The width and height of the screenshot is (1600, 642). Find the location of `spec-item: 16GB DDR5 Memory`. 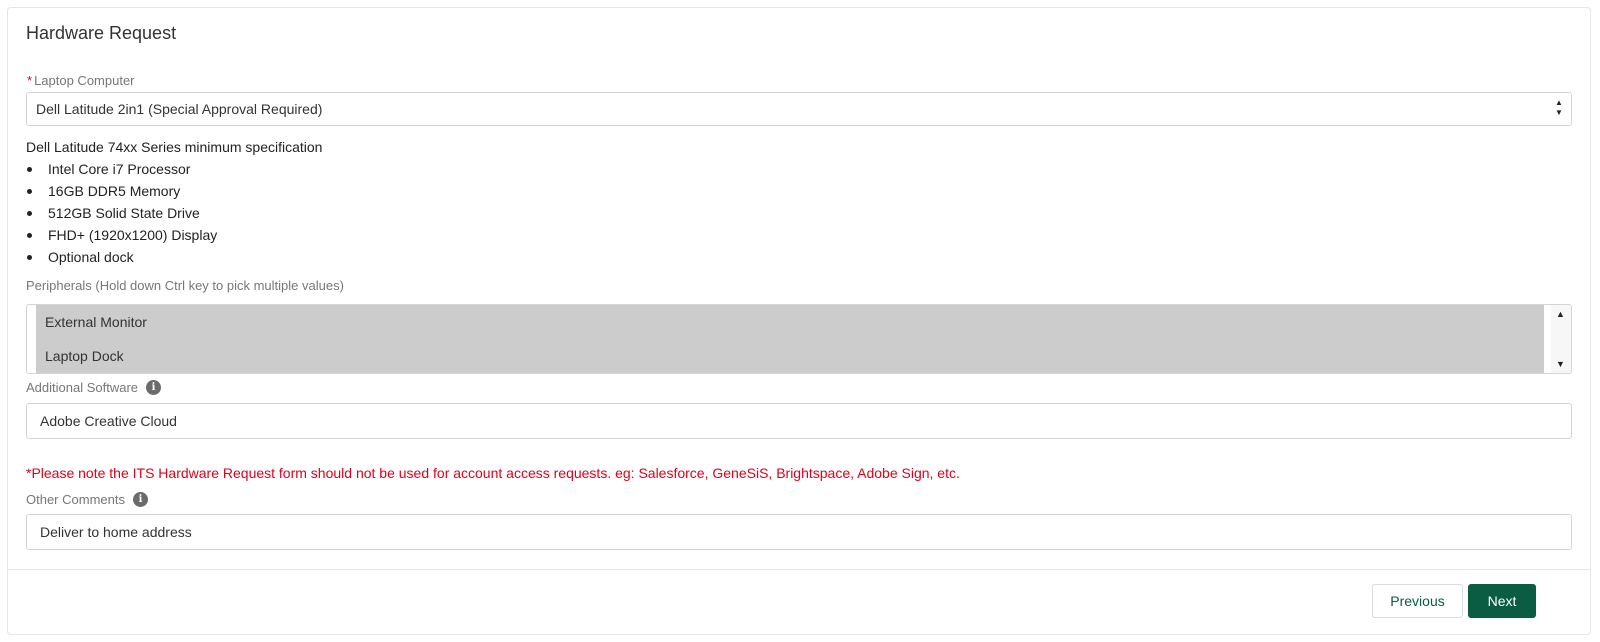

spec-item: 16GB DDR5 Memory is located at coordinates (121, 191).